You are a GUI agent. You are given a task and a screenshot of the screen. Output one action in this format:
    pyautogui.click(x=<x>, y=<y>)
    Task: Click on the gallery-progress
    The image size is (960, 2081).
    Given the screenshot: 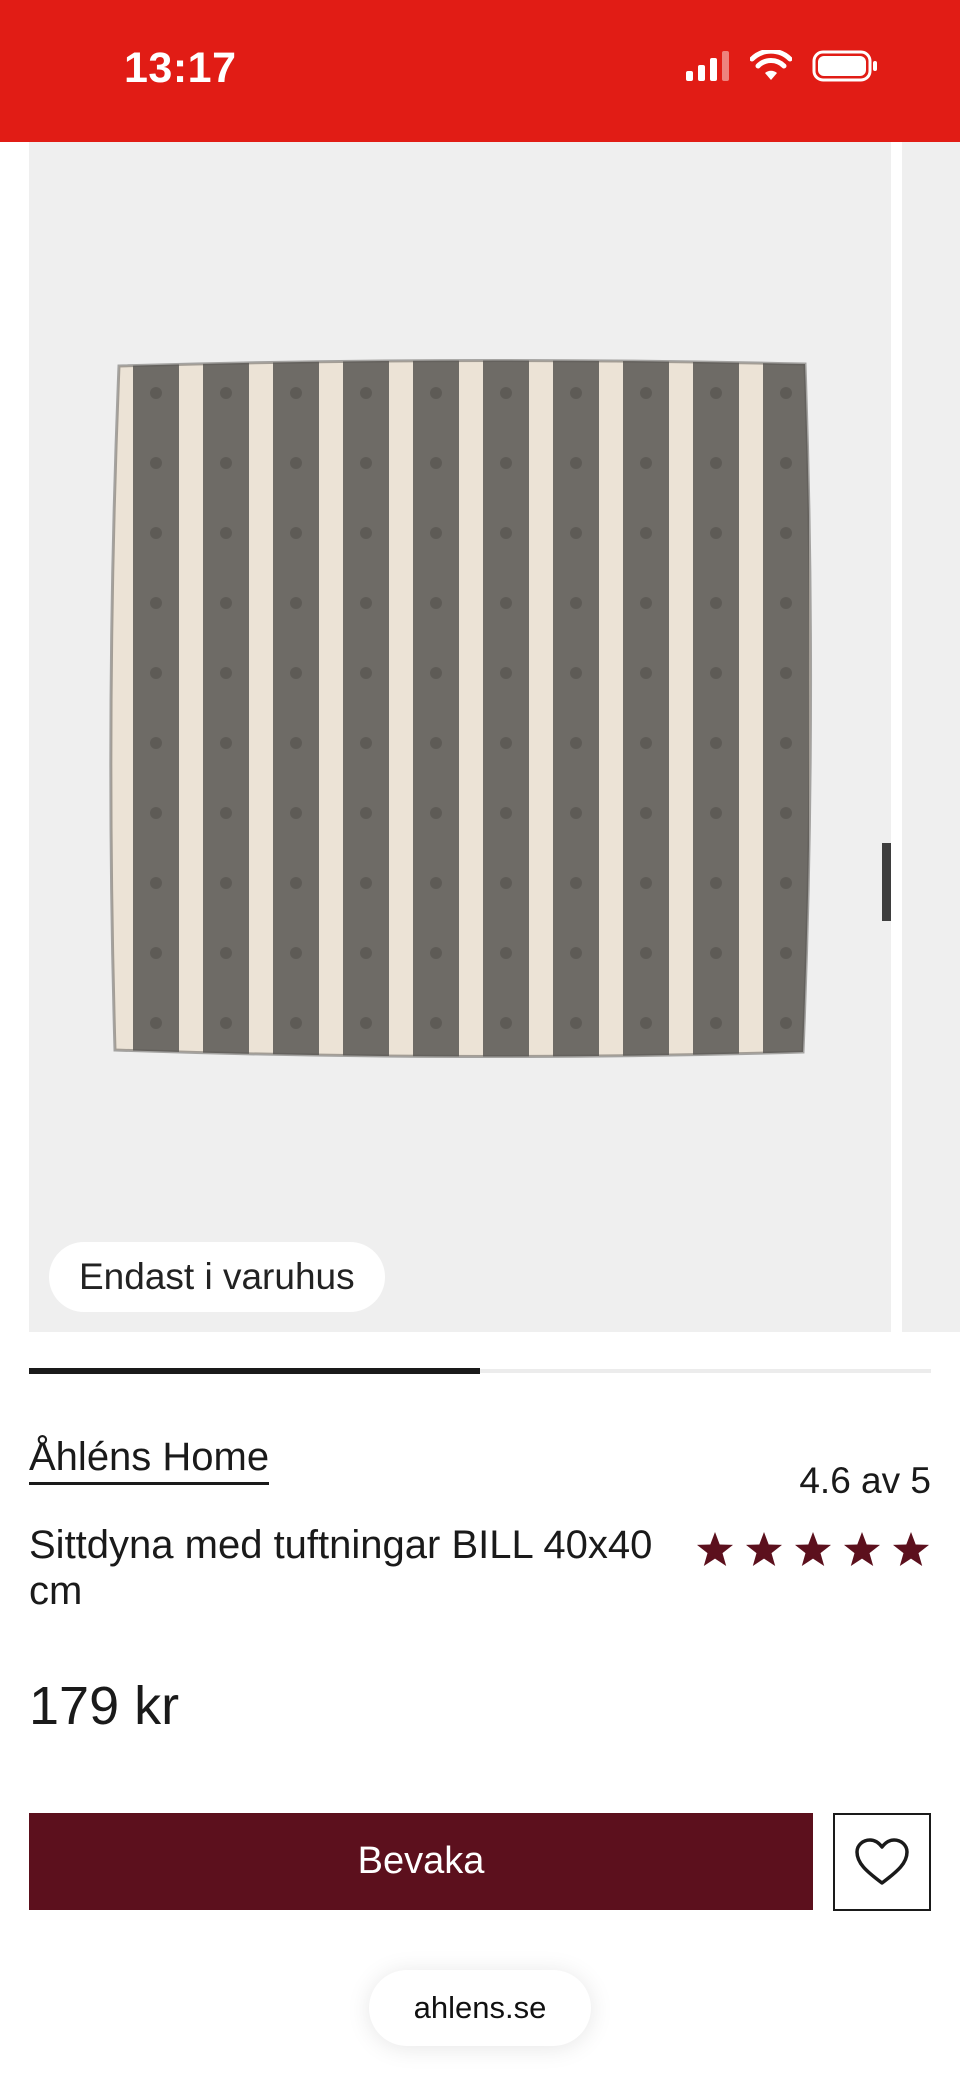 What is the action you would take?
    pyautogui.click(x=480, y=1371)
    